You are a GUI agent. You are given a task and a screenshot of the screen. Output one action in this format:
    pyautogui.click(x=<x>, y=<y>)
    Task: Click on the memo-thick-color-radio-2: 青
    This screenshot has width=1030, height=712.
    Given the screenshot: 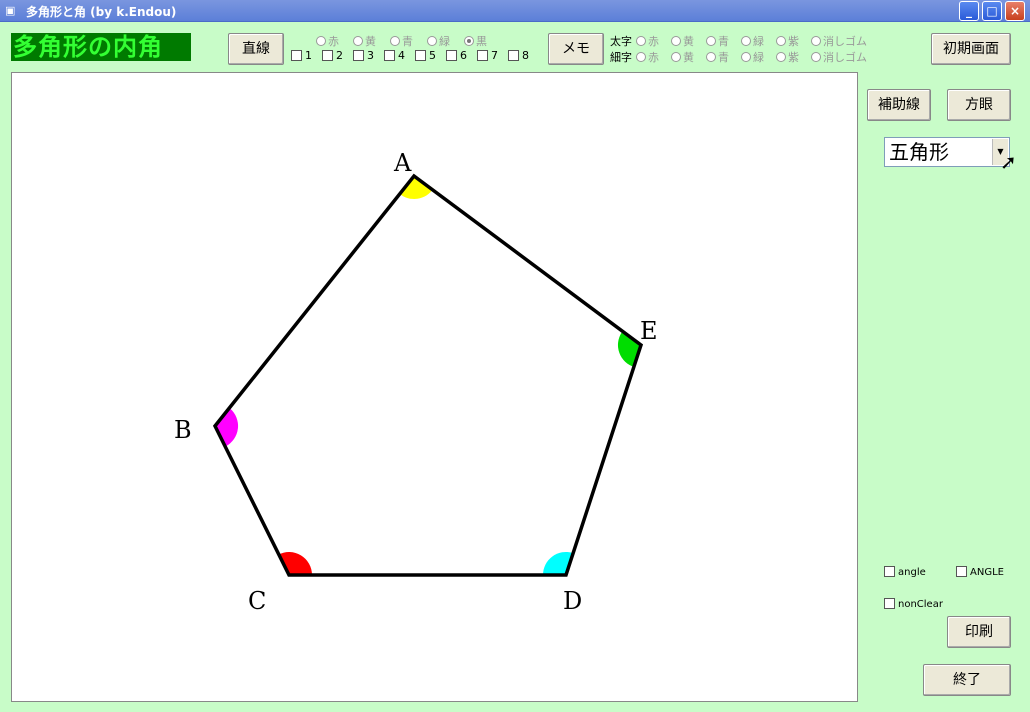 What is the action you would take?
    pyautogui.click(x=717, y=41)
    